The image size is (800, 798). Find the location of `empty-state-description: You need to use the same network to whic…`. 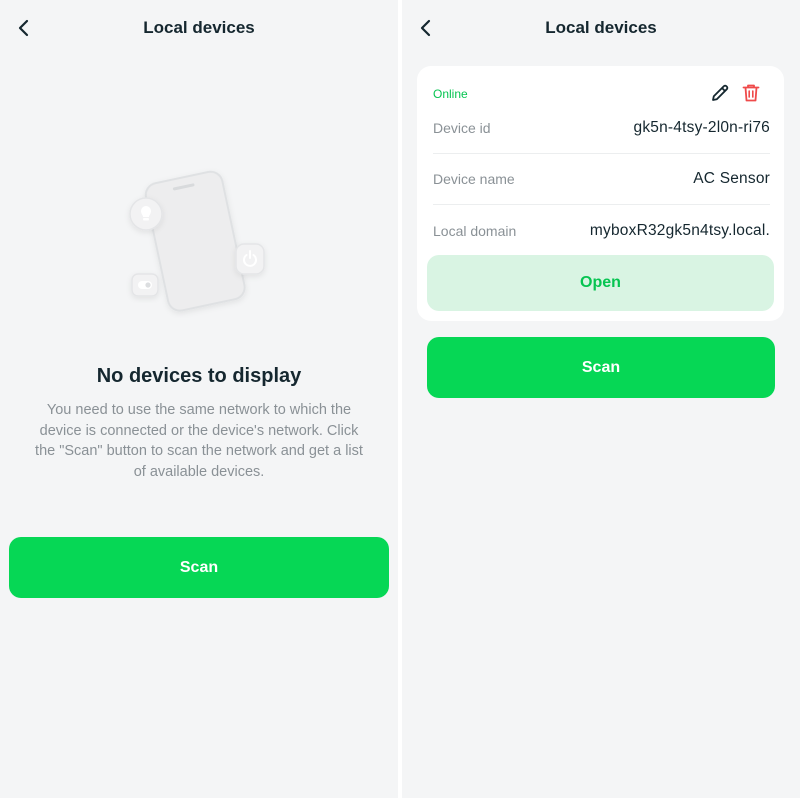

empty-state-description: You need to use the same network to whic… is located at coordinates (199, 441).